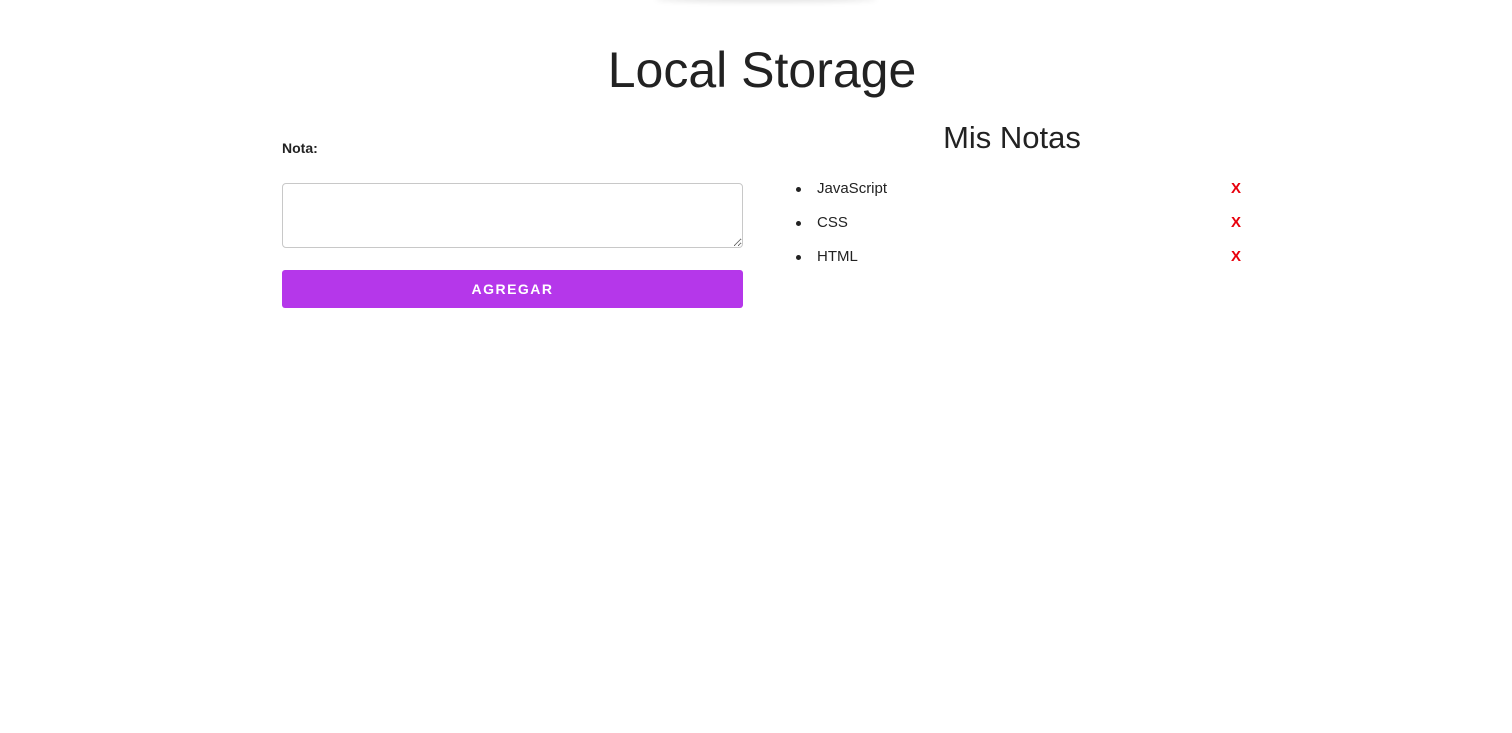 This screenshot has height=733, width=1512. I want to click on list-item: JavaScript X, so click(1020, 189).